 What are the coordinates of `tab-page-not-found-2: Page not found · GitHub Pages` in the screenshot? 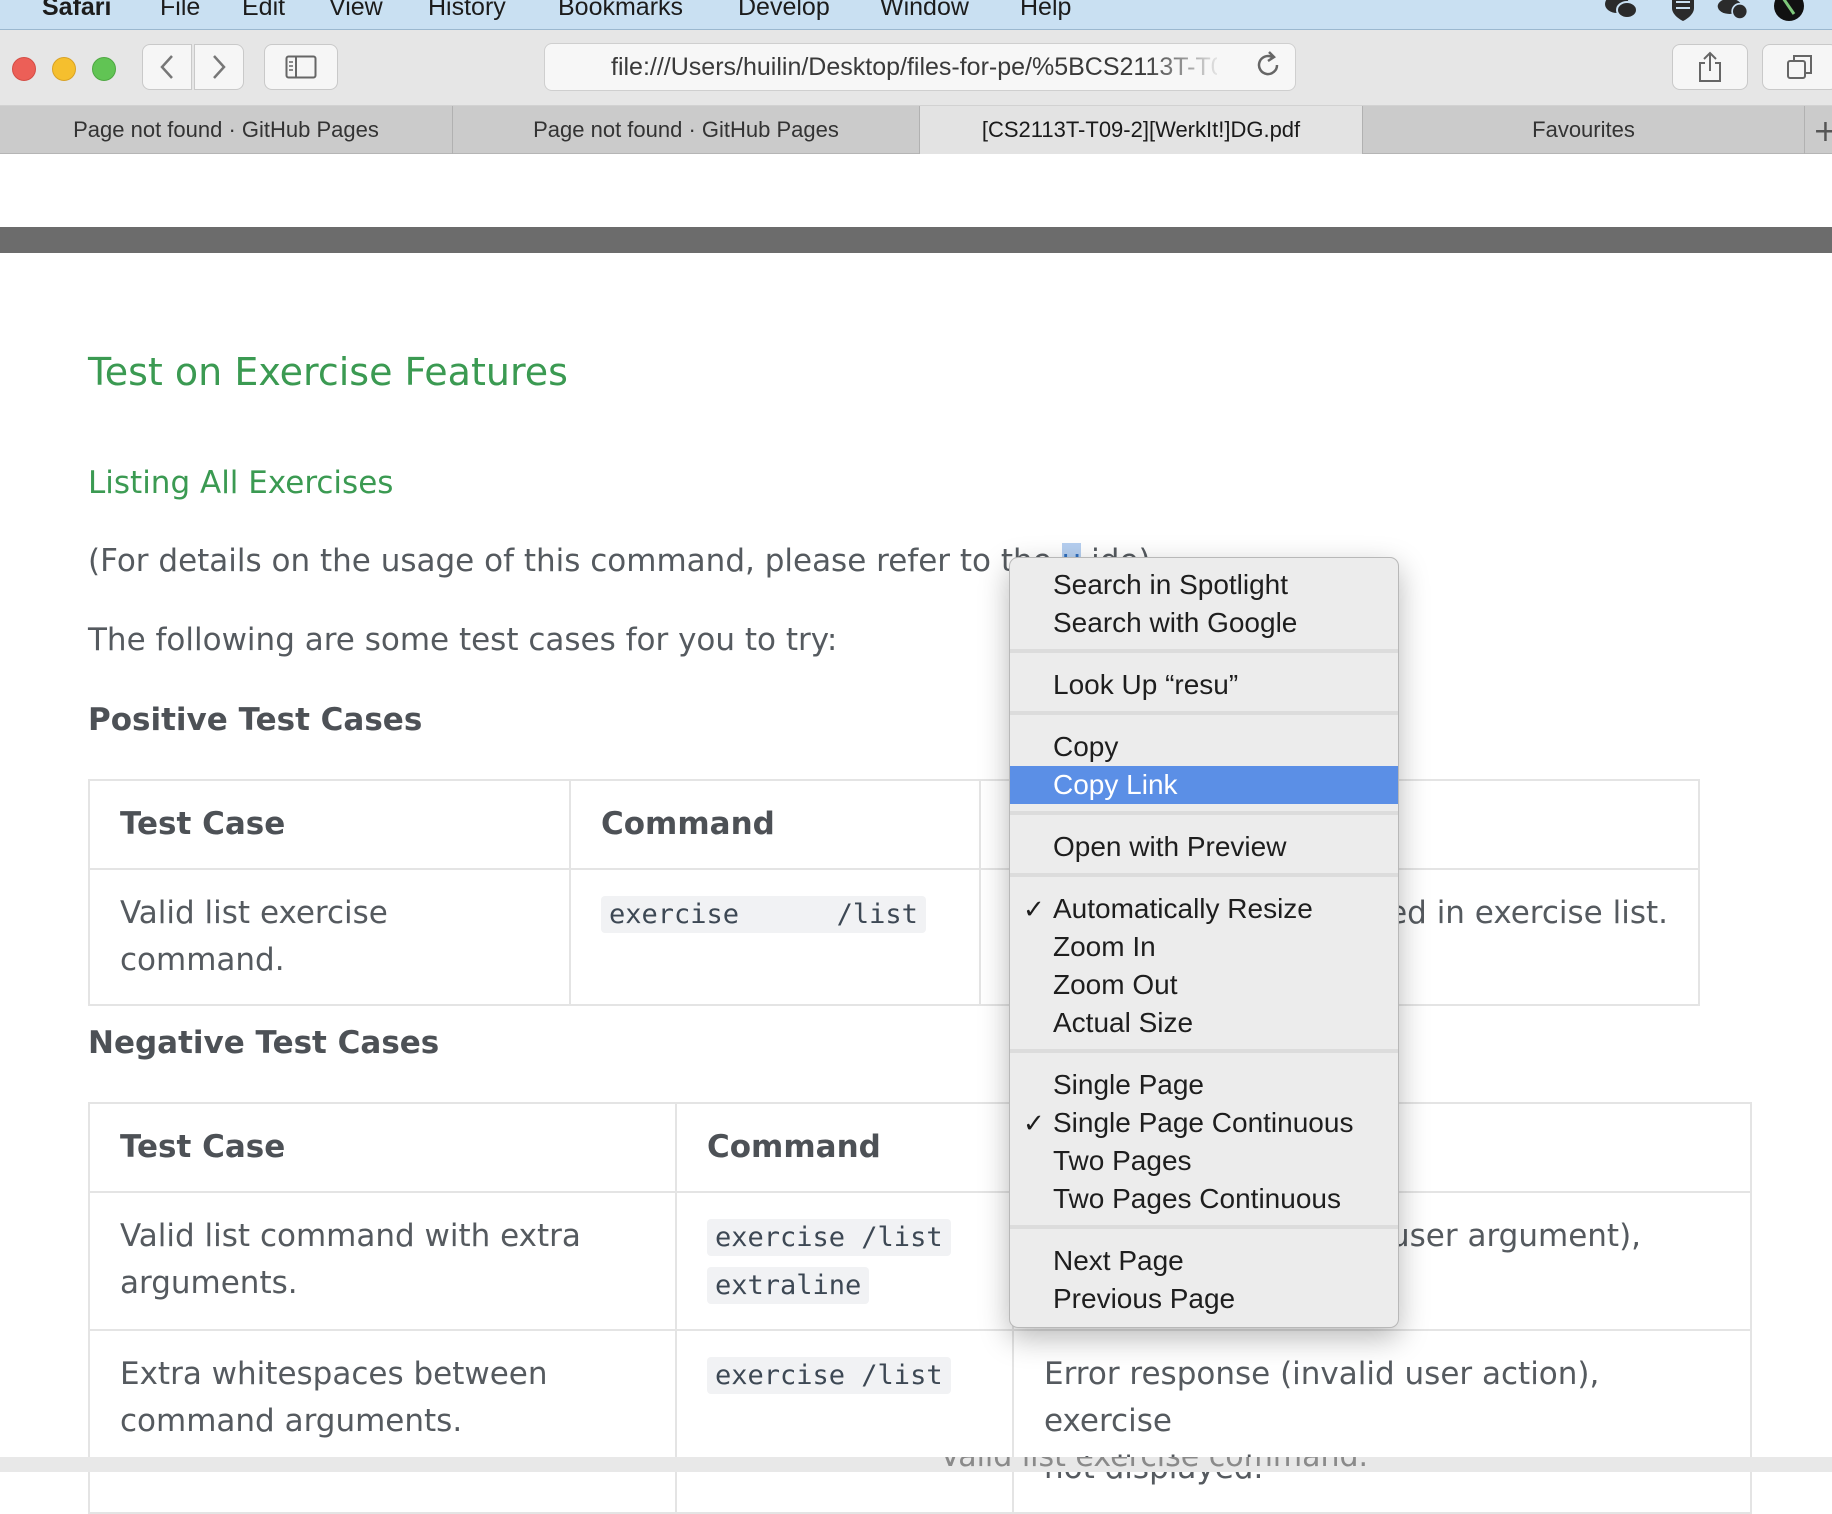 It's located at (686, 130).